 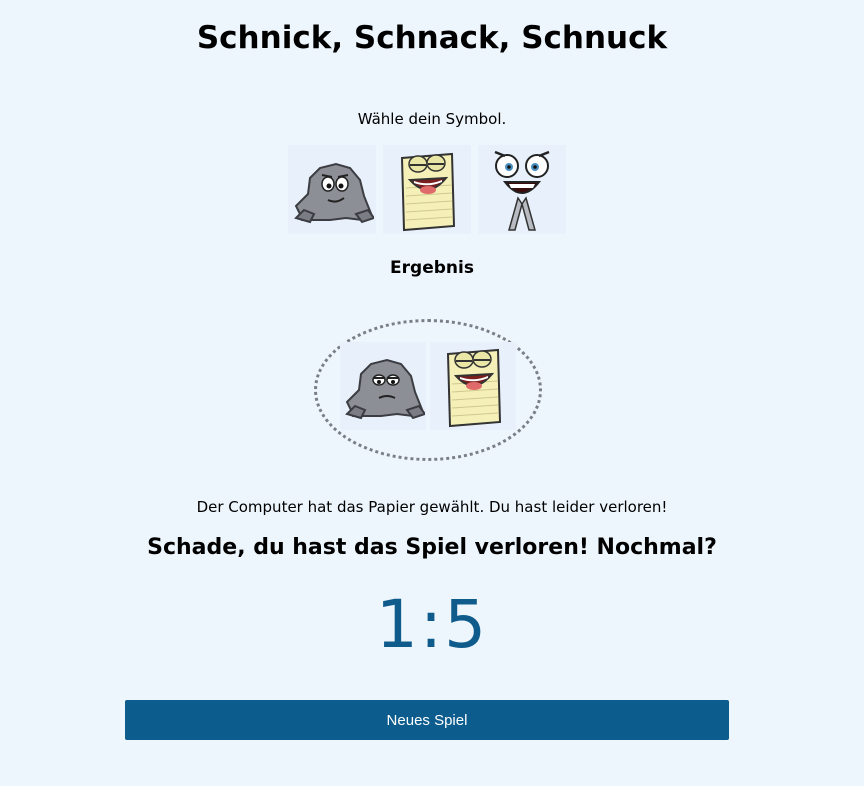 I want to click on symbol-choices, so click(x=427, y=189).